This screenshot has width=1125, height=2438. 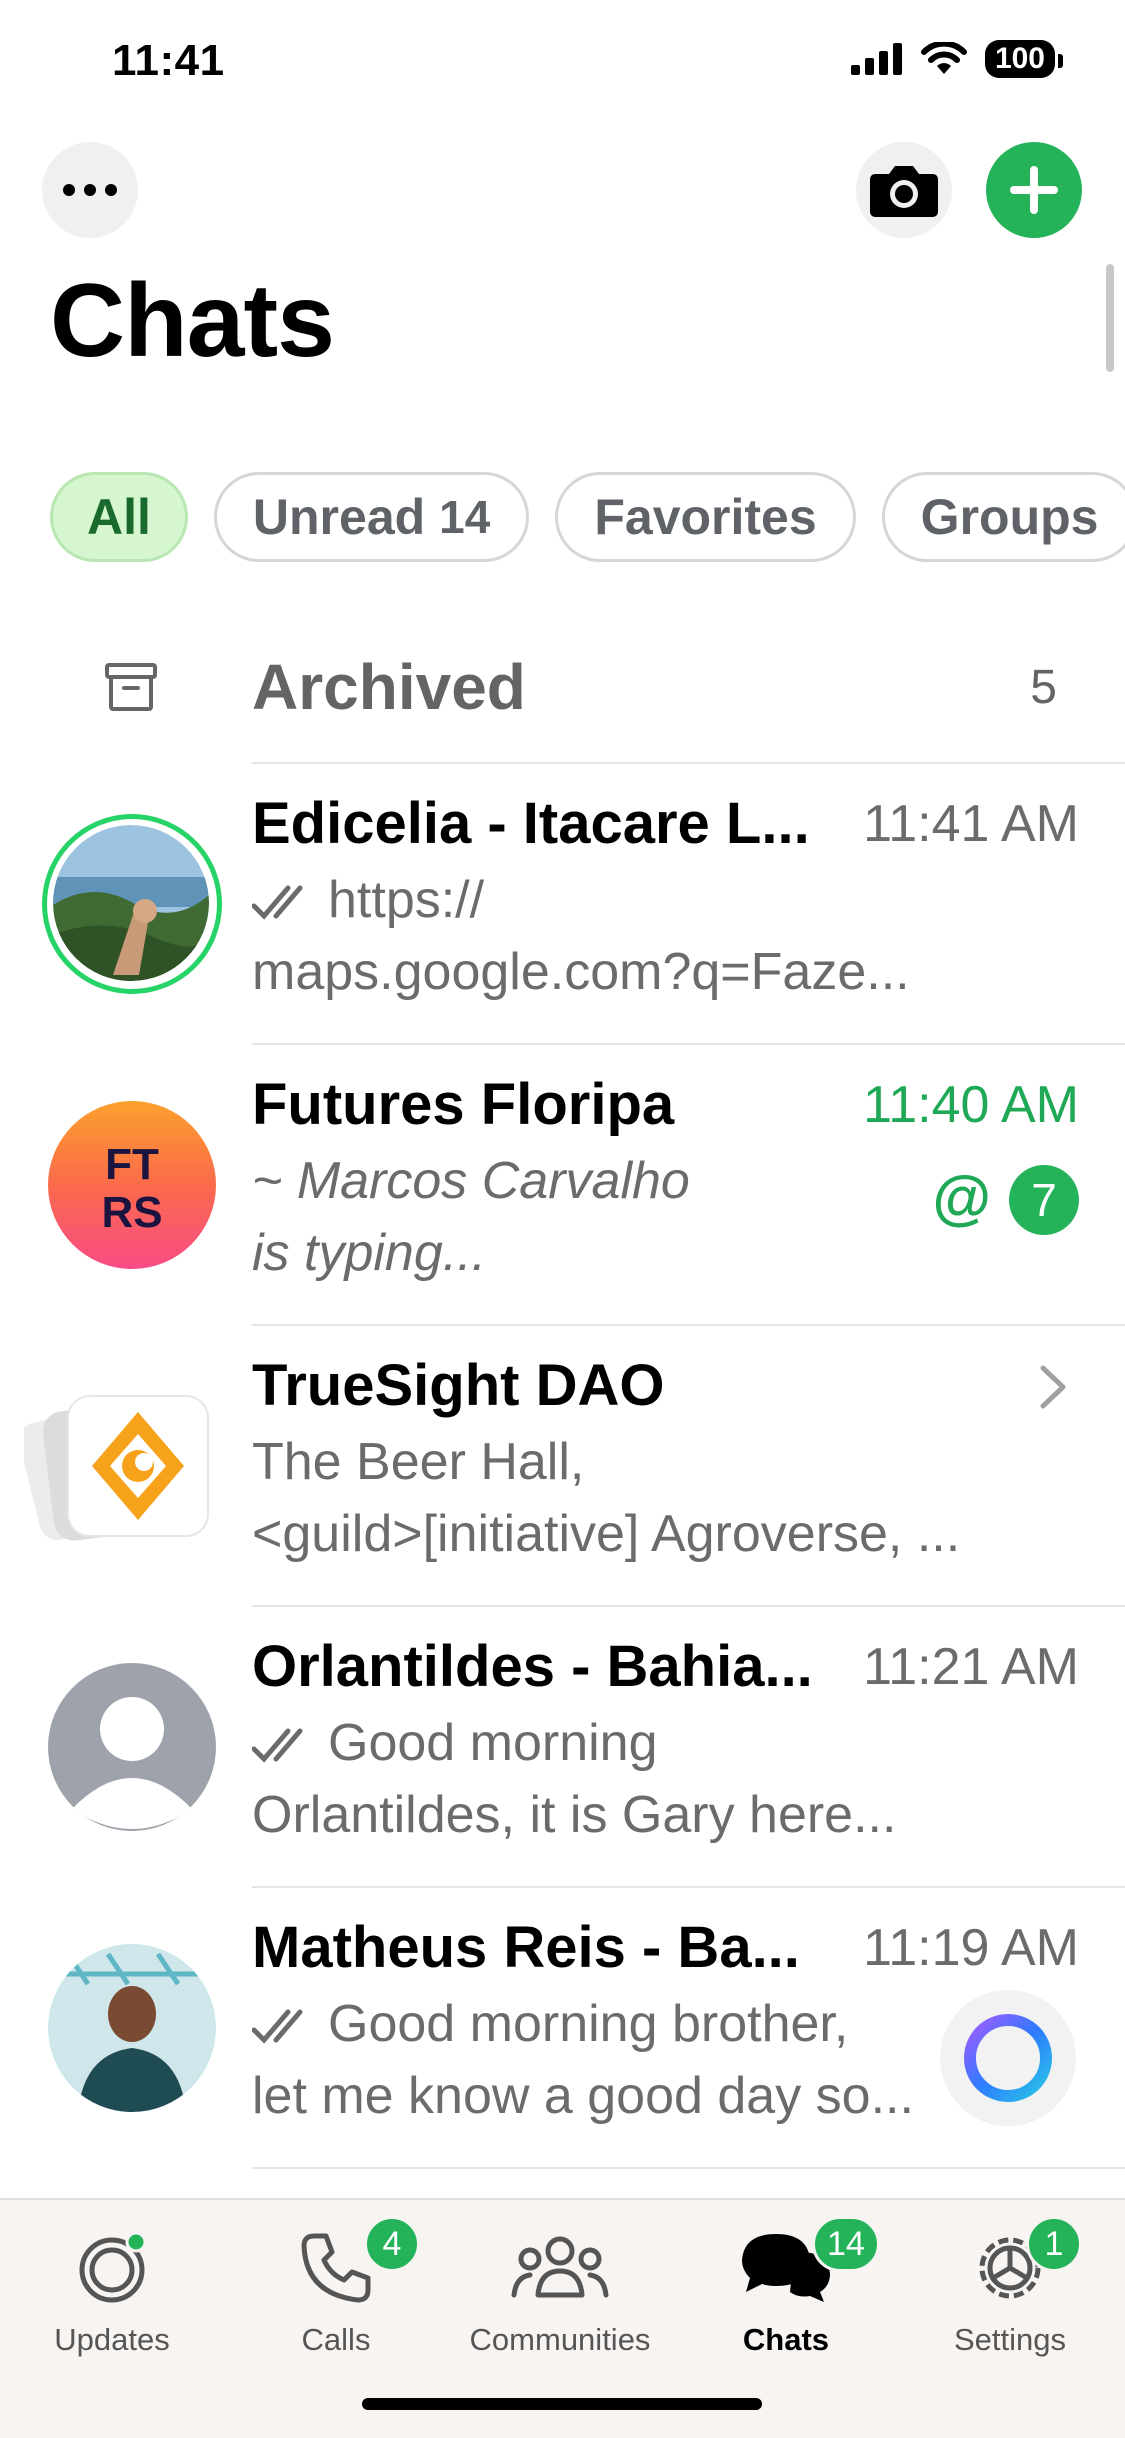 What do you see at coordinates (336, 2339) in the screenshot?
I see `tab-label: Calls` at bounding box center [336, 2339].